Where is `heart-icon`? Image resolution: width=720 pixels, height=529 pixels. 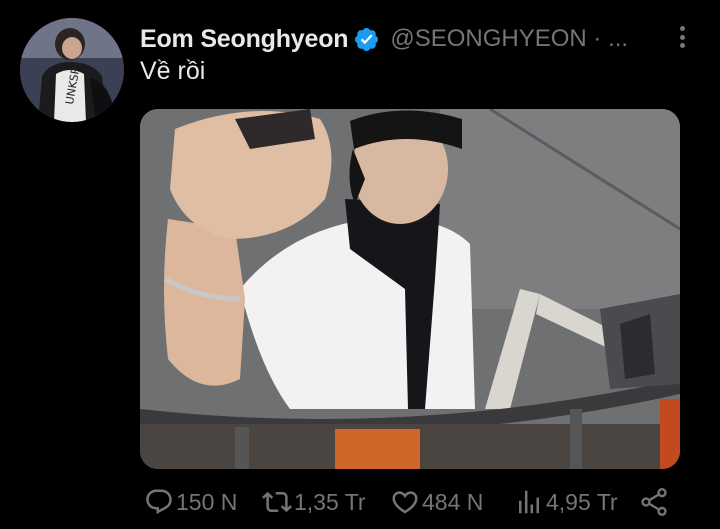 heart-icon is located at coordinates (405, 502).